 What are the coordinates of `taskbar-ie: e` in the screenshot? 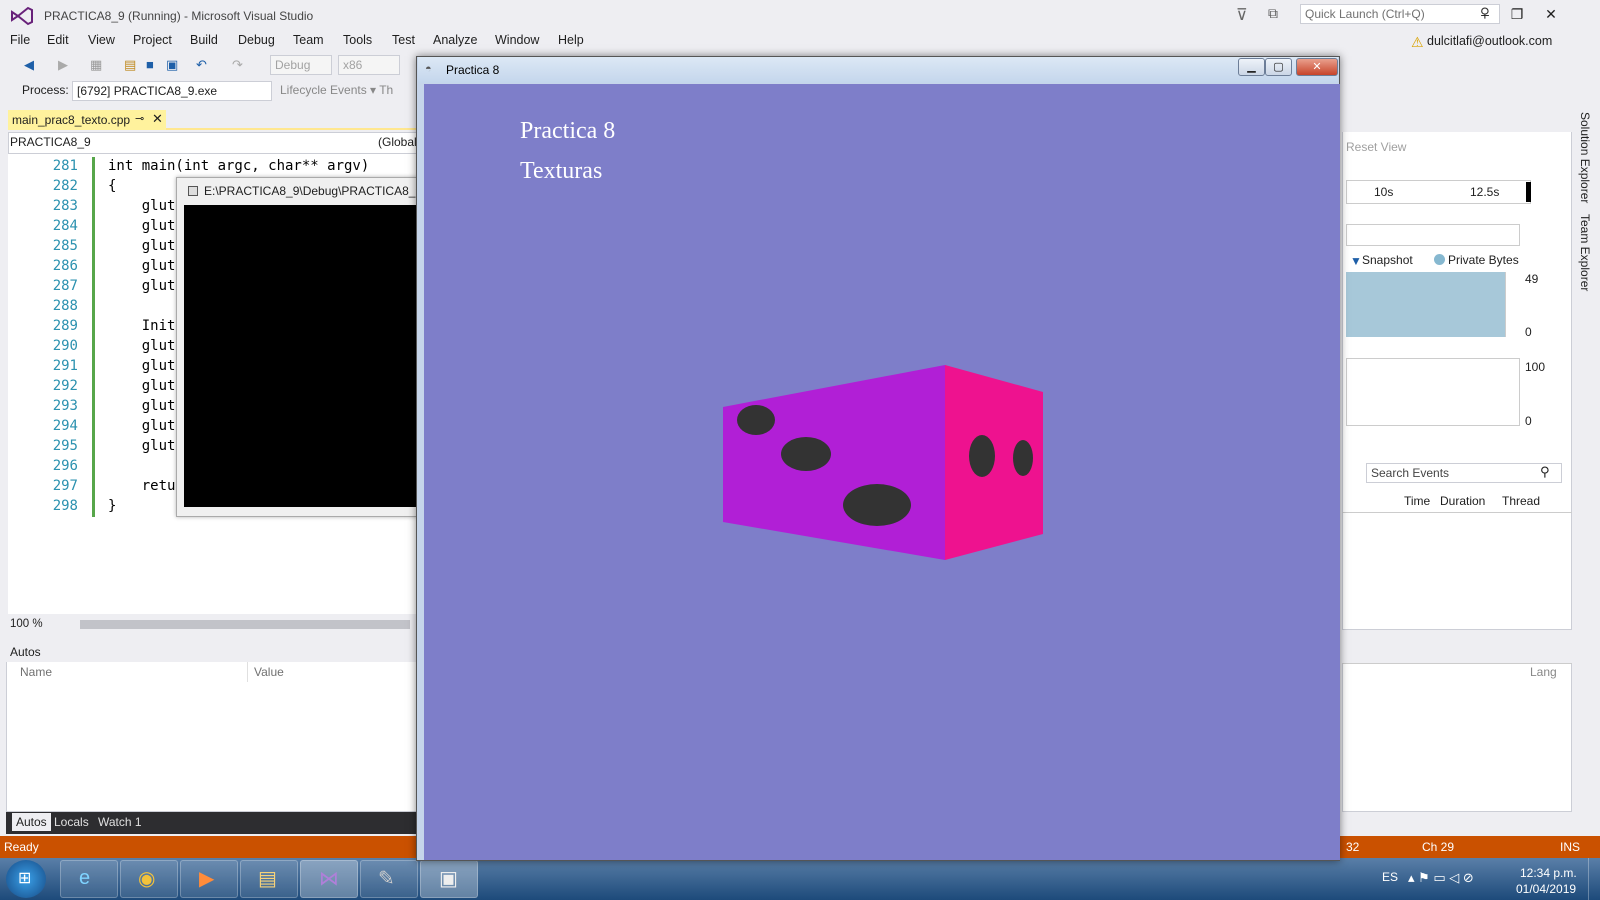 It's located at (89, 879).